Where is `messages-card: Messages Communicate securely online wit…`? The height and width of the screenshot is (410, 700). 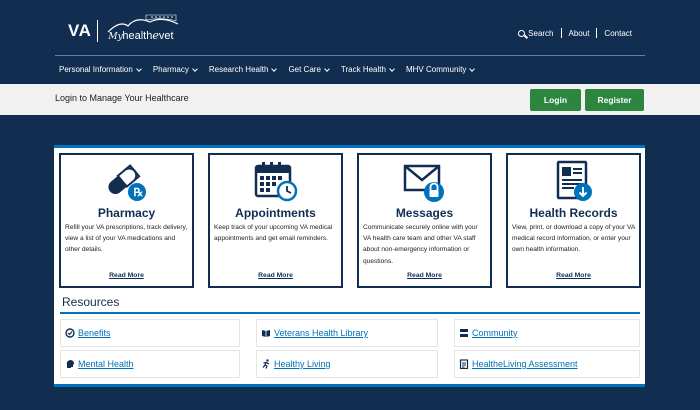
messages-card: Messages Communicate securely online wit… is located at coordinates (424, 220).